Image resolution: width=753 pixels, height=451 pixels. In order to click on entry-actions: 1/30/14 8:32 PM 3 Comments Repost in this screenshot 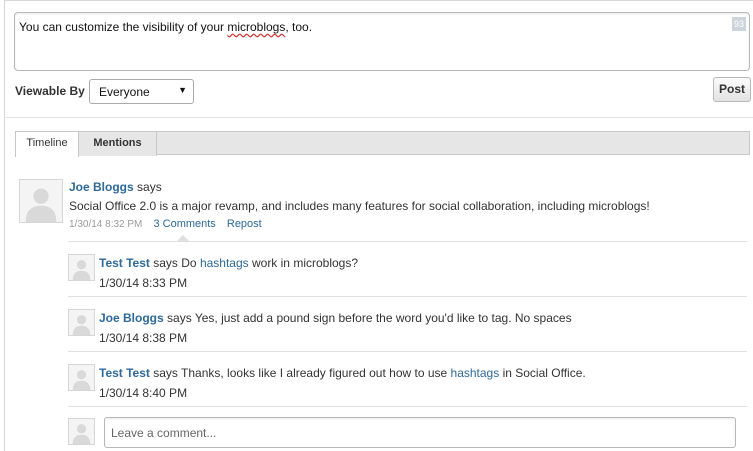, I will do `click(169, 224)`.